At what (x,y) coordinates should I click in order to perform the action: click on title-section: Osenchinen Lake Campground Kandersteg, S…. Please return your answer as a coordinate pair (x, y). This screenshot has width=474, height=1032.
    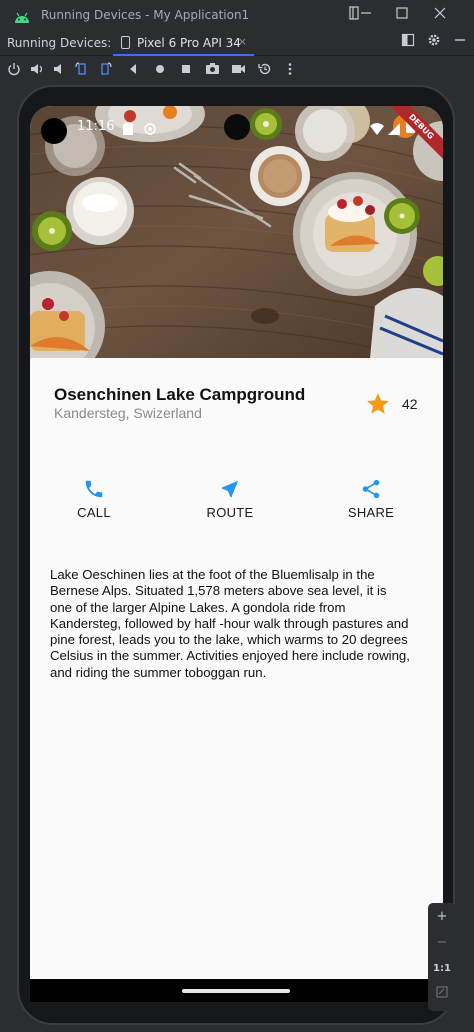
    Looking at the image, I should click on (236, 403).